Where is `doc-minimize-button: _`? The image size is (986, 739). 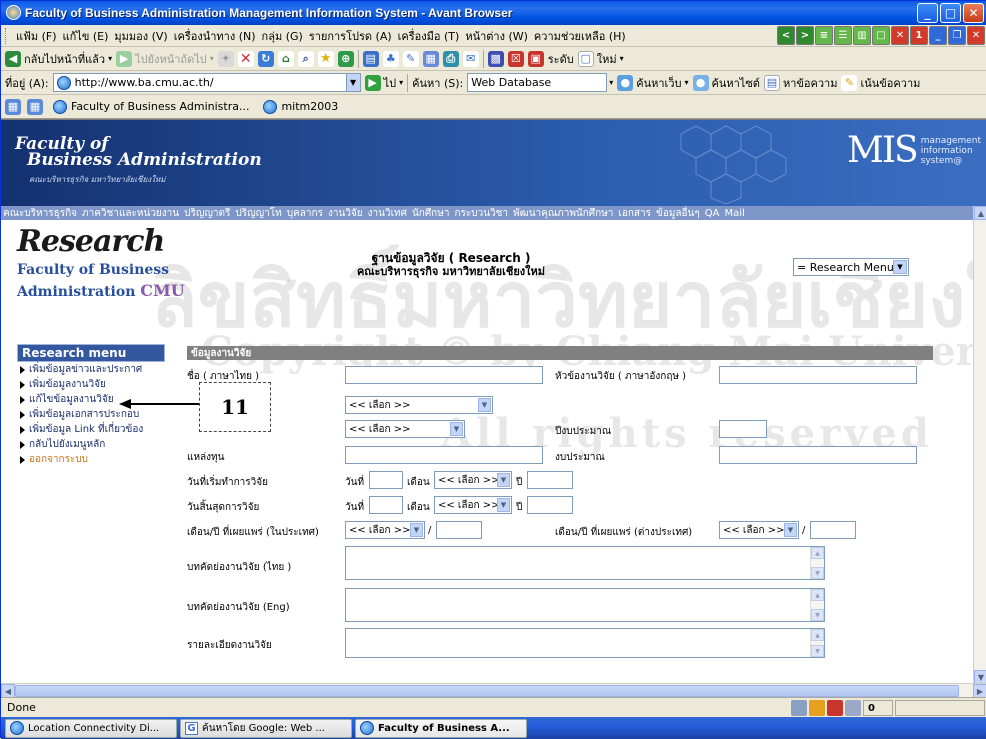 doc-minimize-button: _ is located at coordinates (938, 35).